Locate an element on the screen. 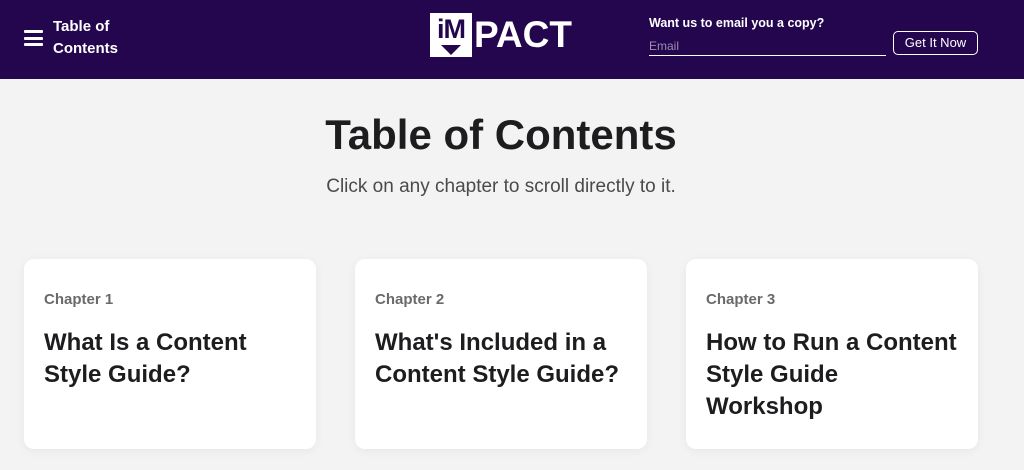  chapter-label: Chapter 3 is located at coordinates (741, 299).